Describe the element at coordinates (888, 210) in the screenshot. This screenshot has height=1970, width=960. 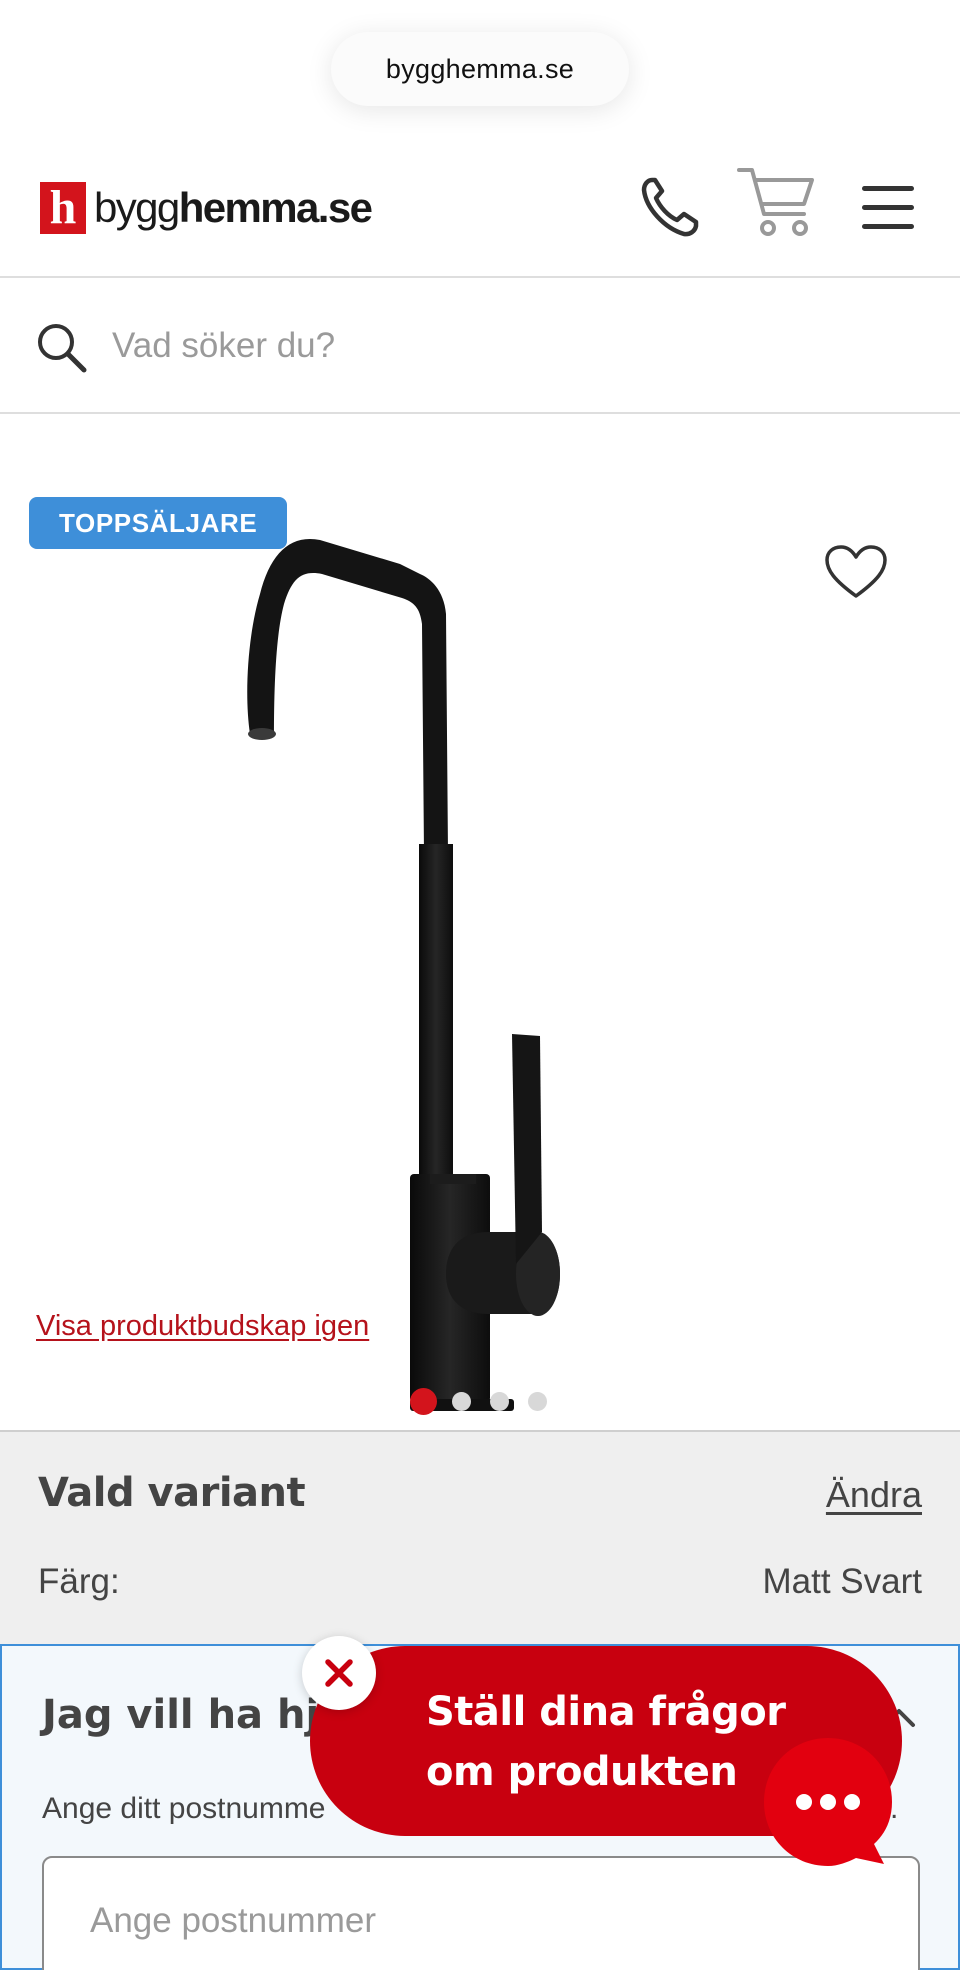
I see `hamburger-menu-icon` at that location.